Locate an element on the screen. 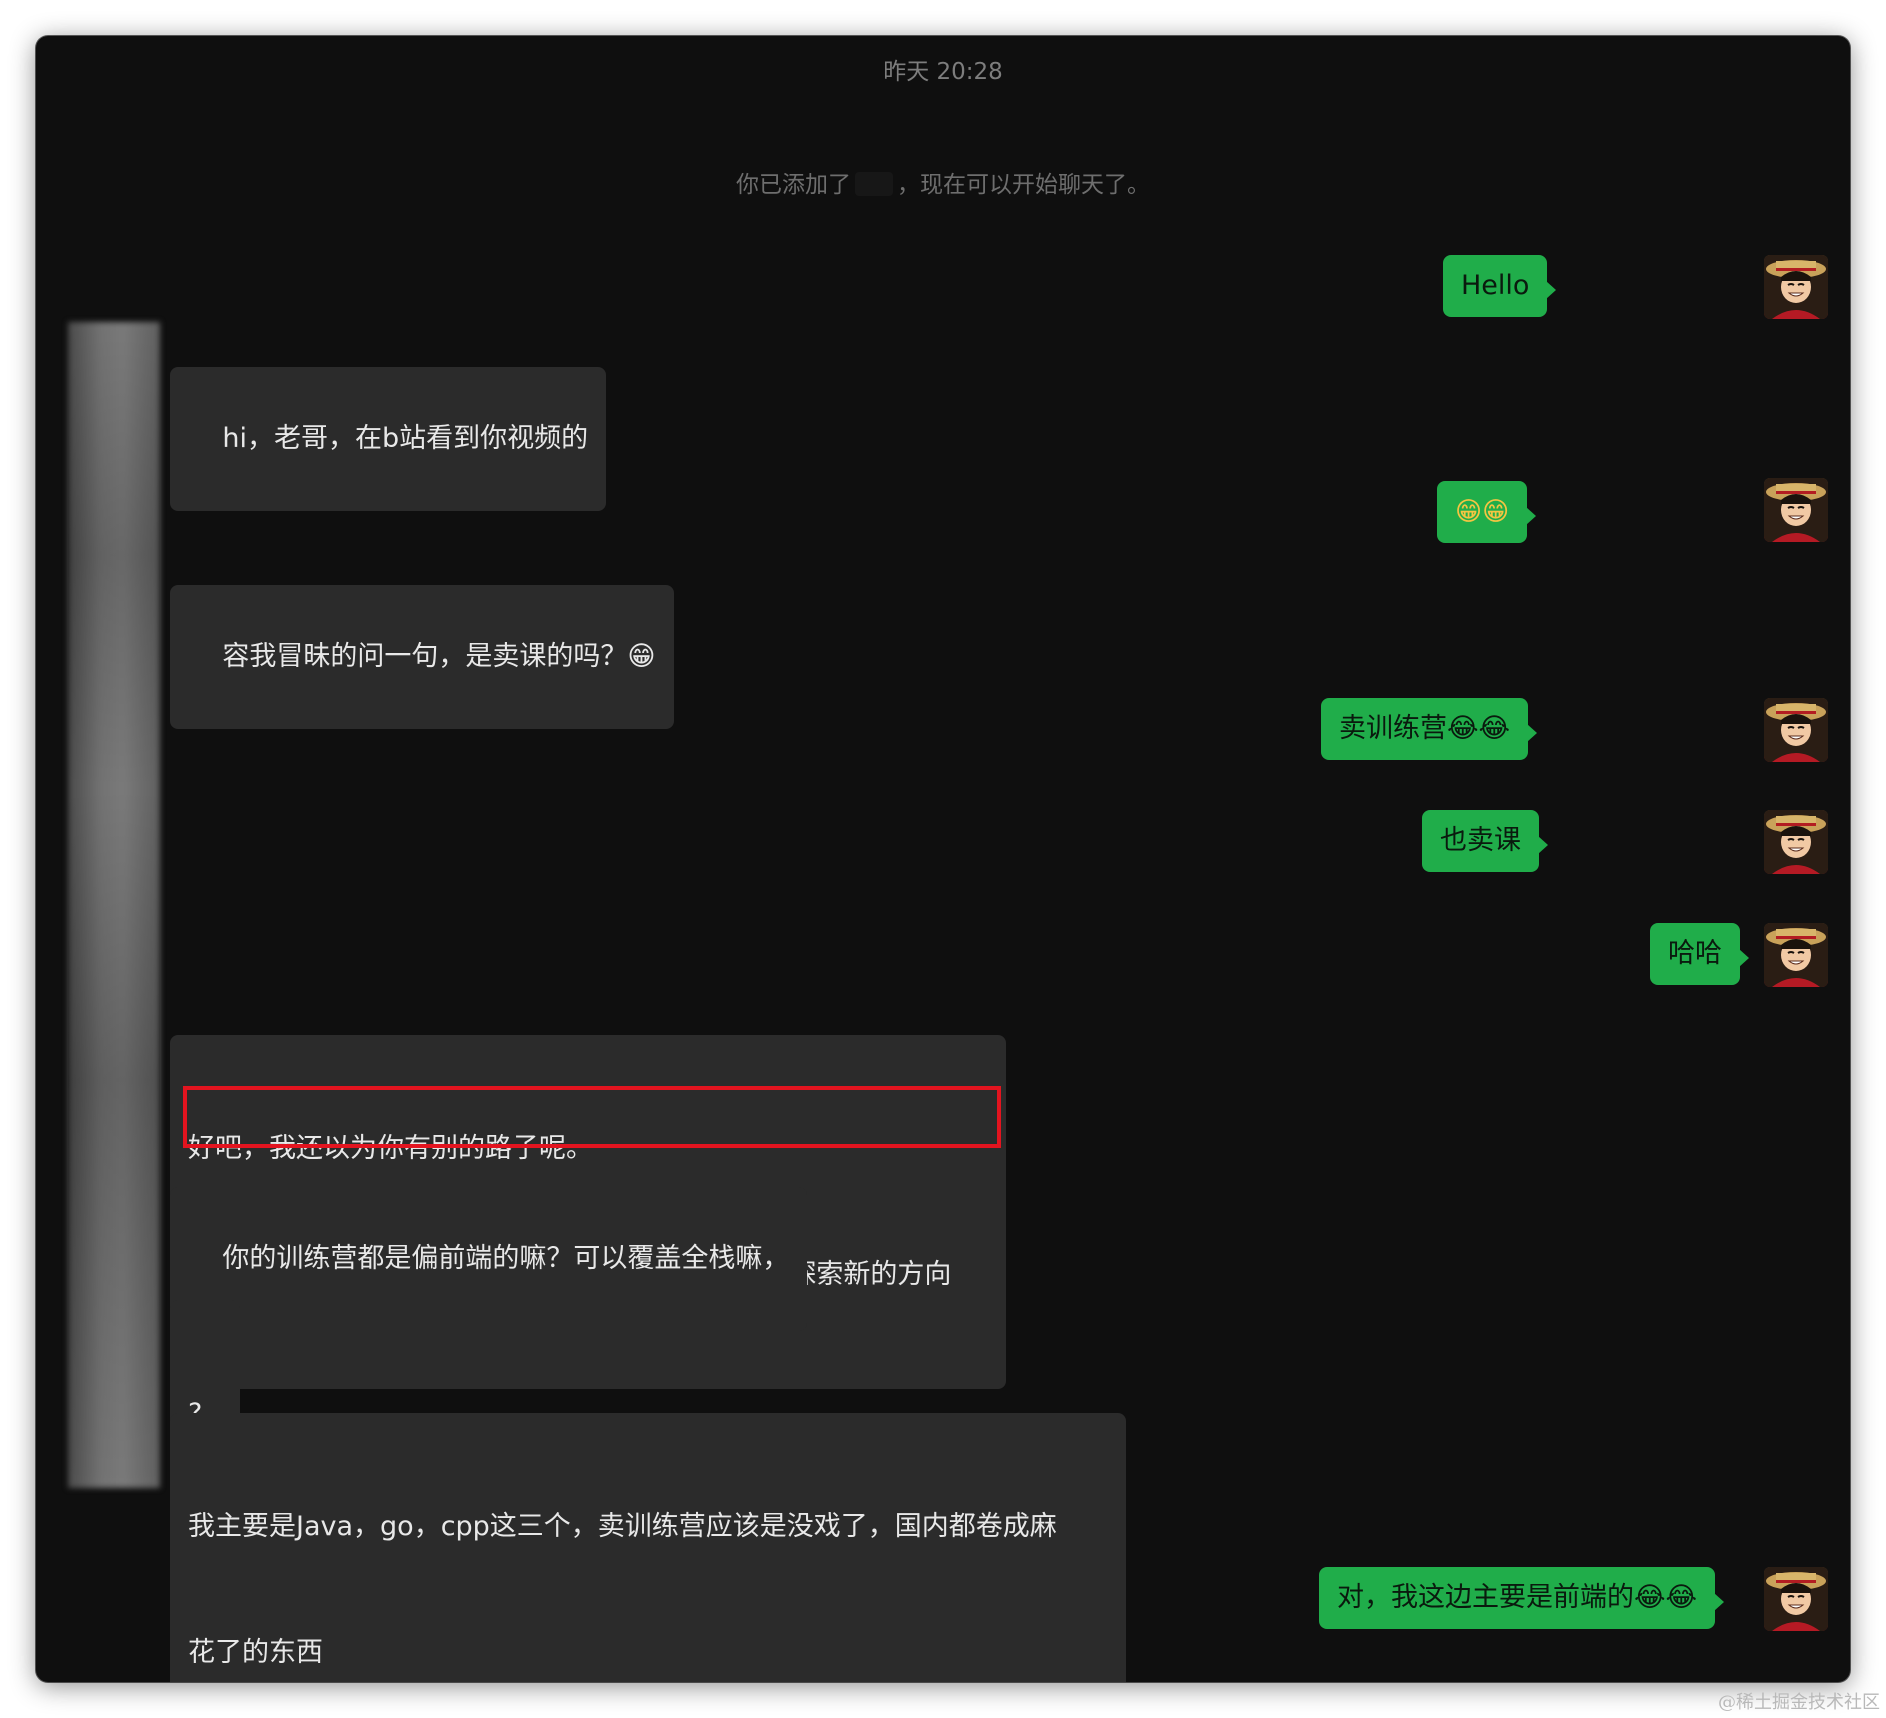  message-bubble-incoming: hi，老哥，在b站看到你视频的 is located at coordinates (388, 439).